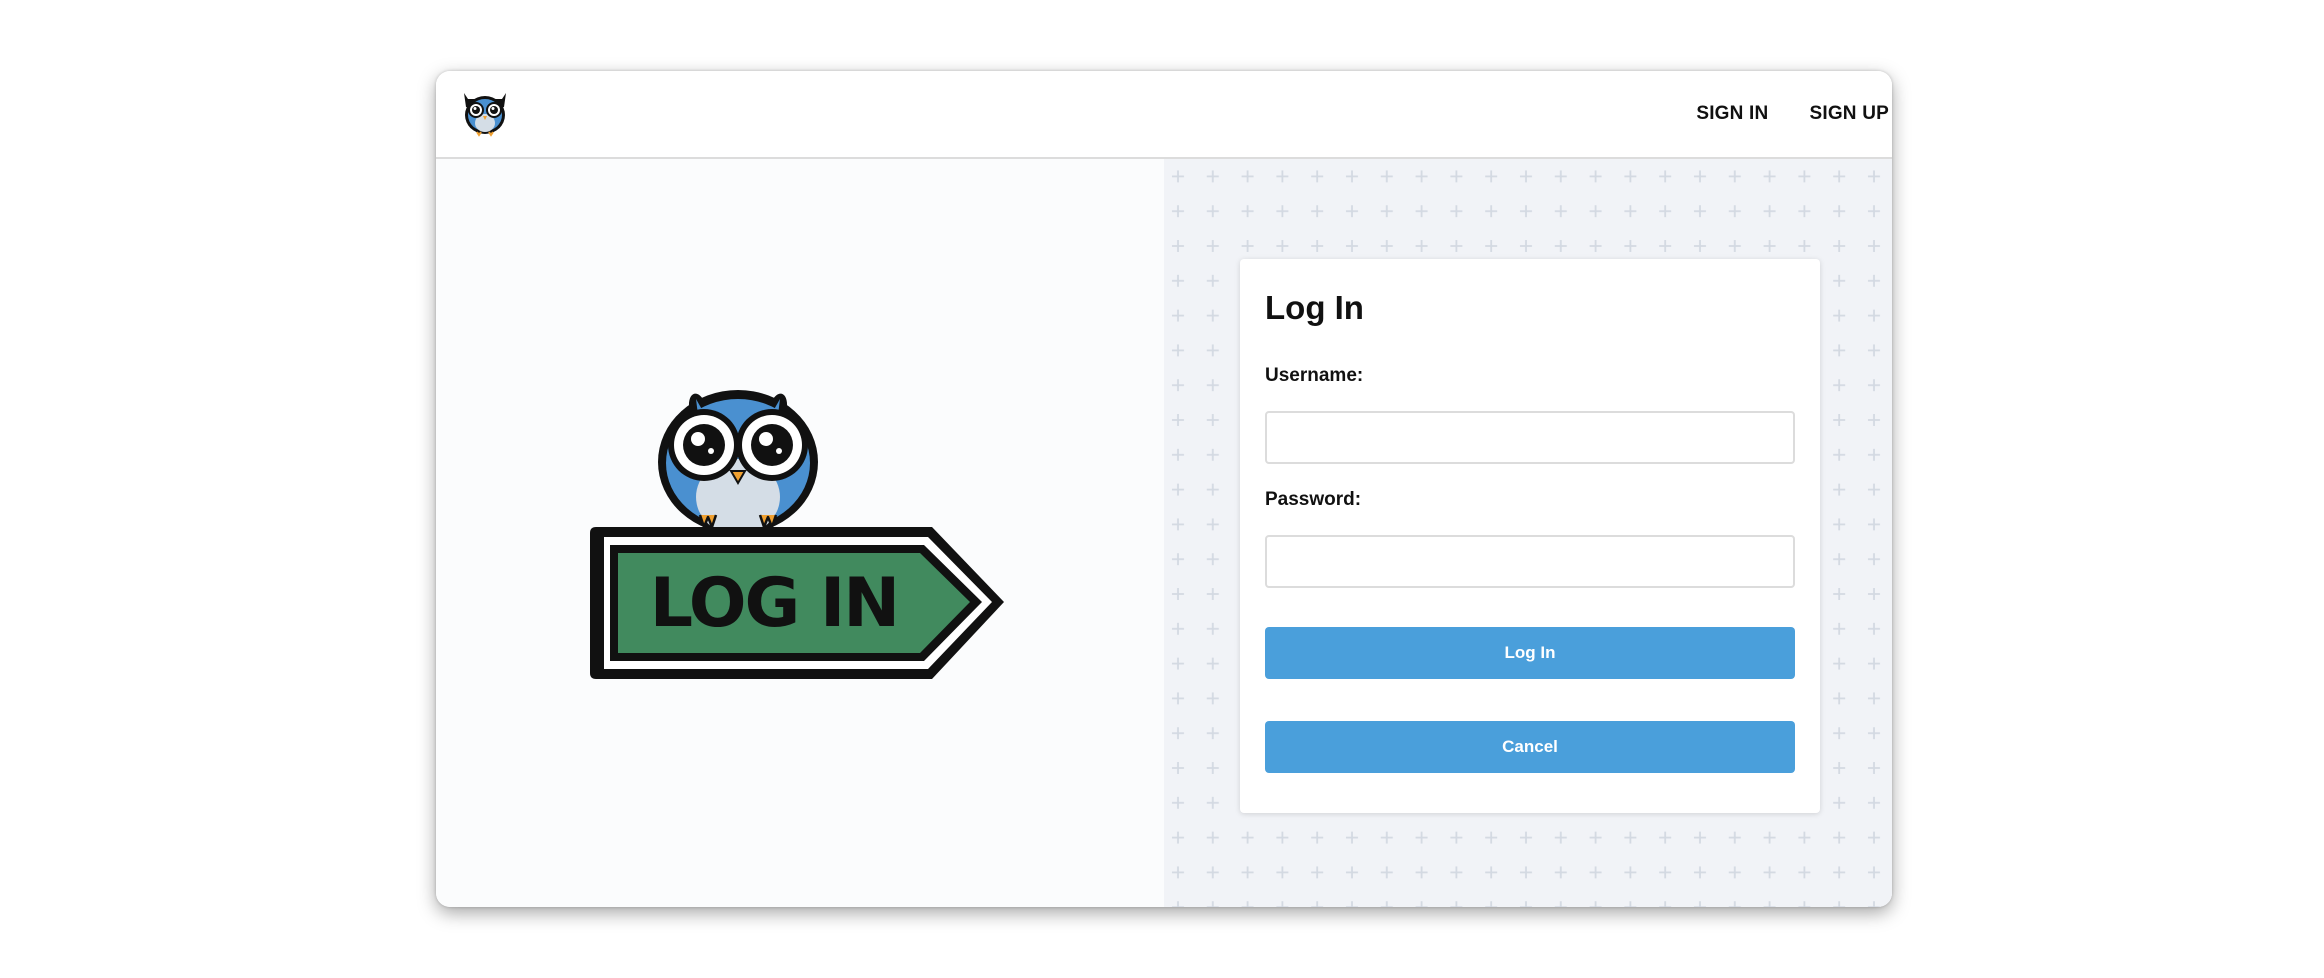  What do you see at coordinates (1732, 114) in the screenshot?
I see `nav-sign-in-link: SIGN IN` at bounding box center [1732, 114].